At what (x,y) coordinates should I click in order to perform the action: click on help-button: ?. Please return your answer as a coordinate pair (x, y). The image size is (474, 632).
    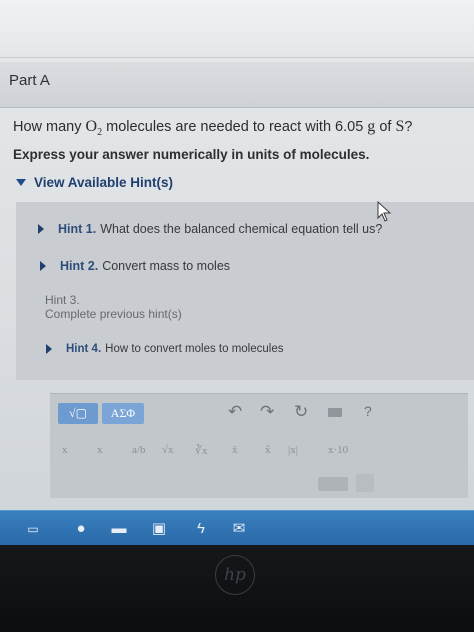
    Looking at the image, I should click on (368, 411).